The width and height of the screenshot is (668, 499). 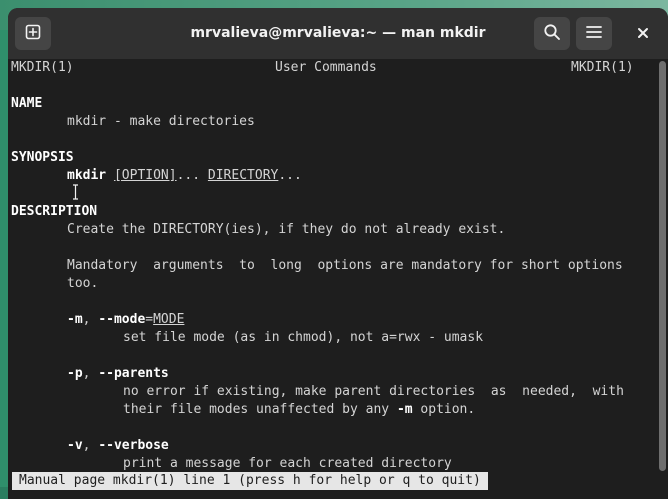 I want to click on section-heading-synopsis: SYNOPSIS, so click(x=42, y=157).